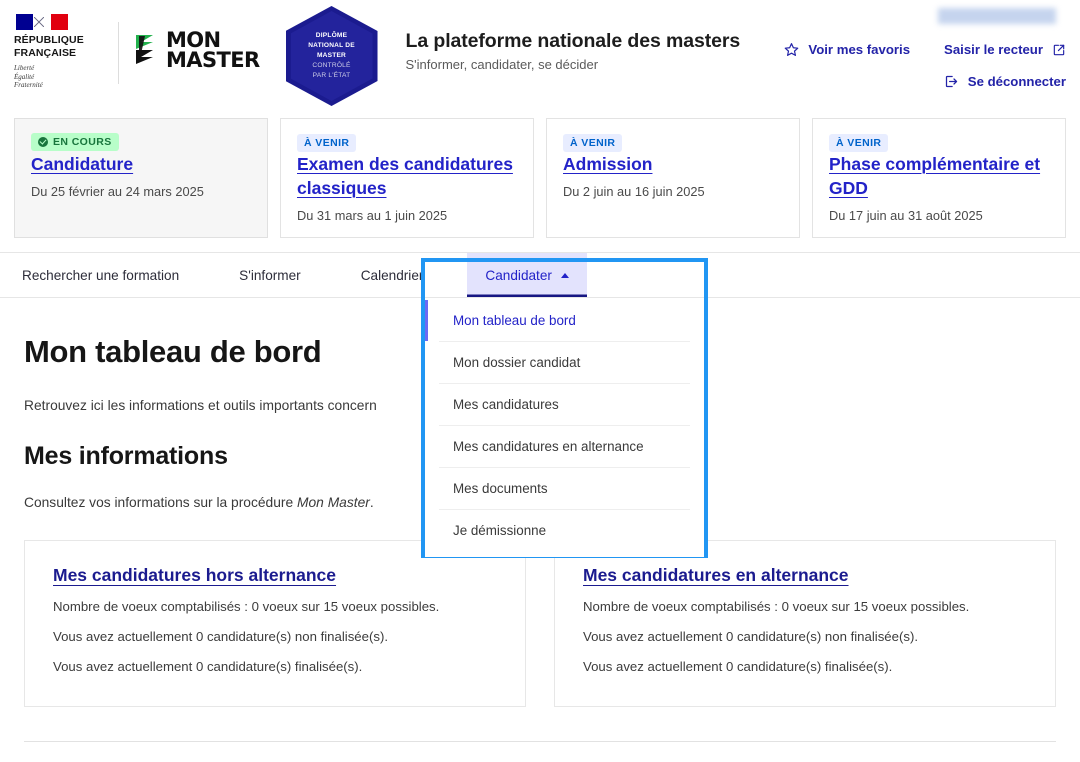  I want to click on status-badge-en-cours: EN COURS, so click(75, 142).